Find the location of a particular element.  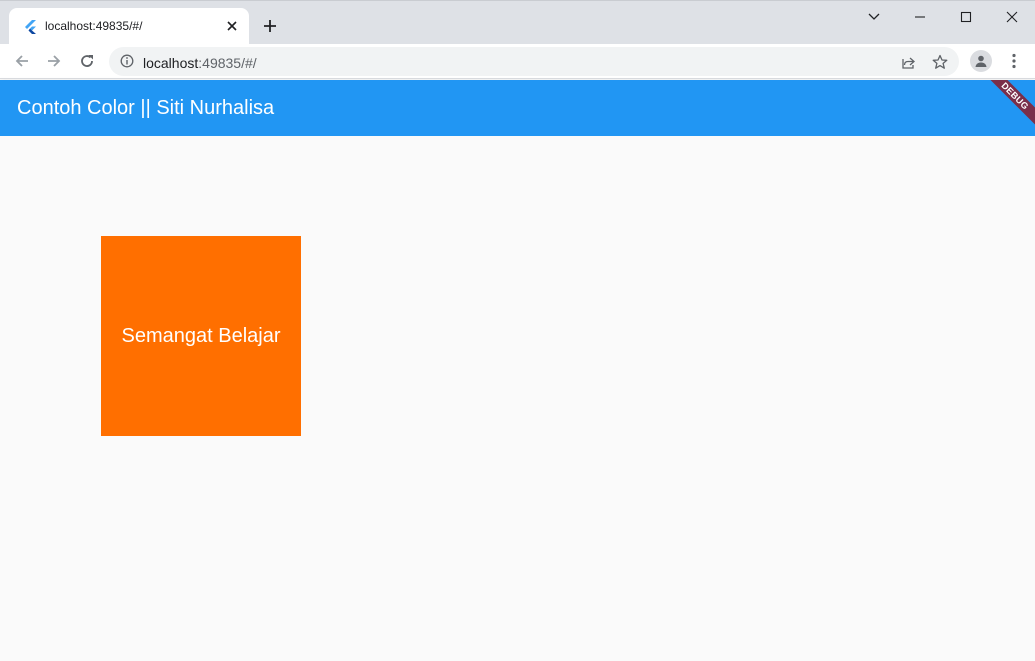

plus-icon is located at coordinates (270, 26).